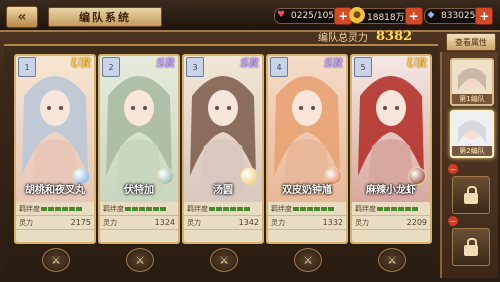  Describe the element at coordinates (105, 17) in the screenshot. I see `page-title: 编队系统` at that location.